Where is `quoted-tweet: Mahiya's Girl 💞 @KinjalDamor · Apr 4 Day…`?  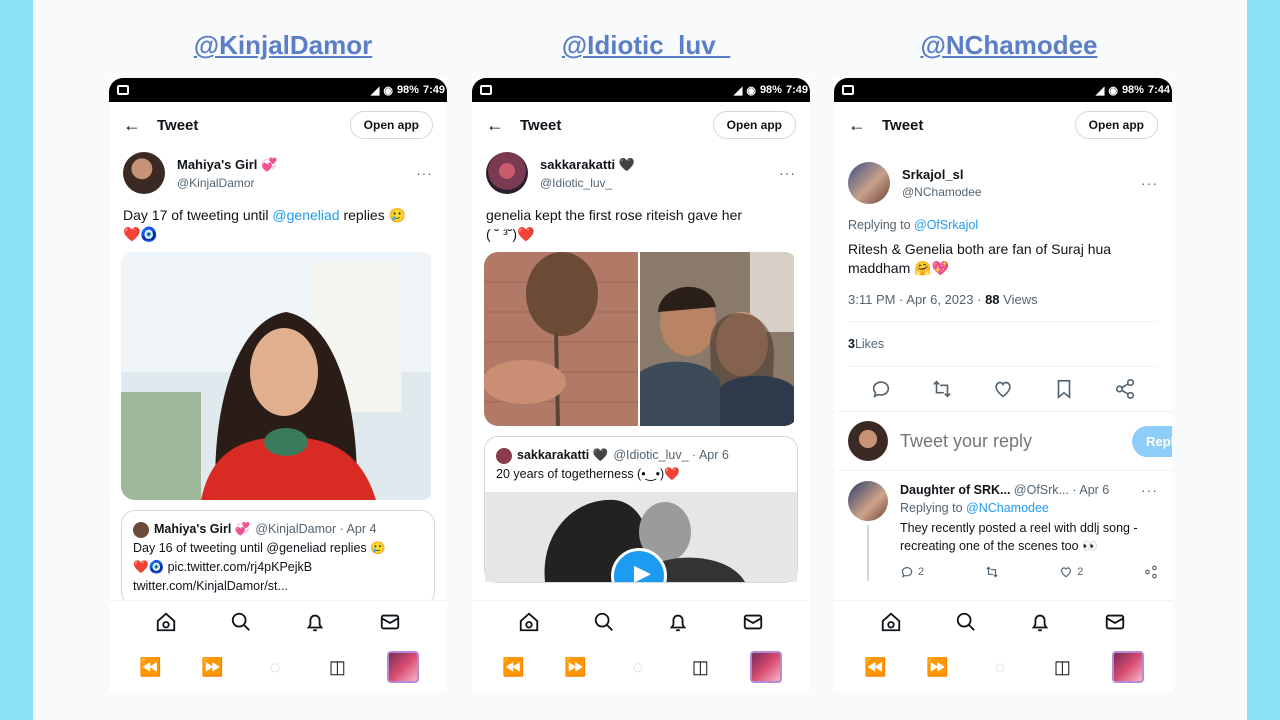
quoted-tweet: Mahiya's Girl 💞 @KinjalDamor · Apr 4 Day… is located at coordinates (278, 558).